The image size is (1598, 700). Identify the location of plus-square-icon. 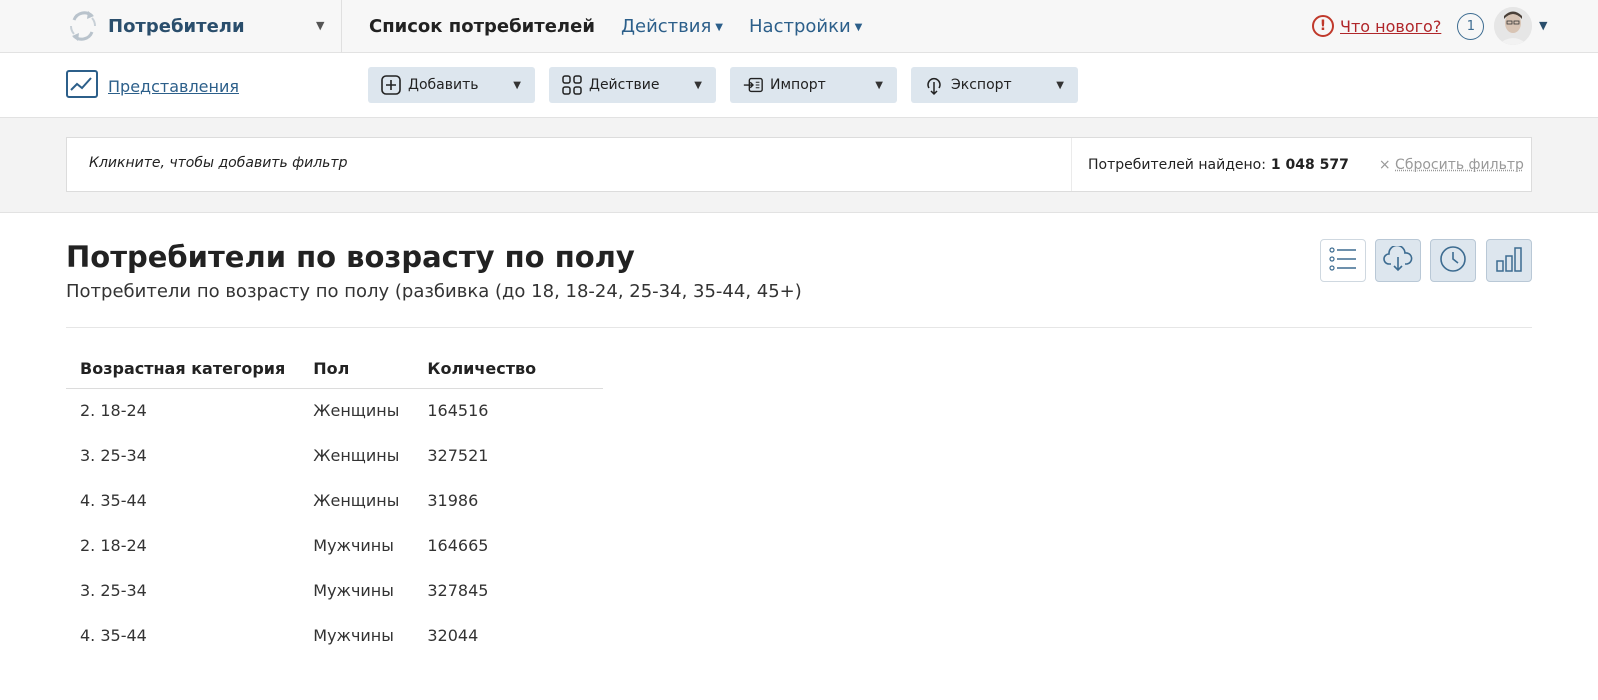
(391, 85).